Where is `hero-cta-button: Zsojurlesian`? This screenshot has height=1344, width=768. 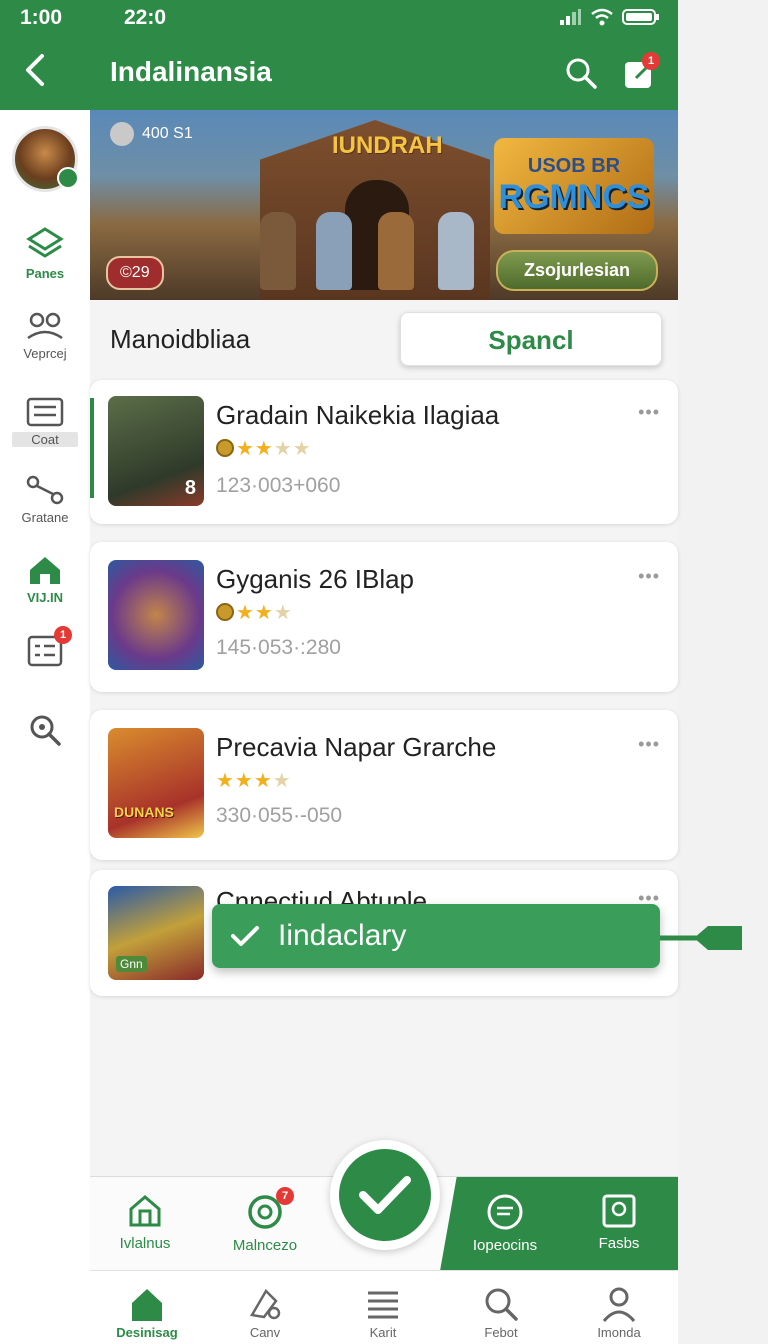 hero-cta-button: Zsojurlesian is located at coordinates (576, 270).